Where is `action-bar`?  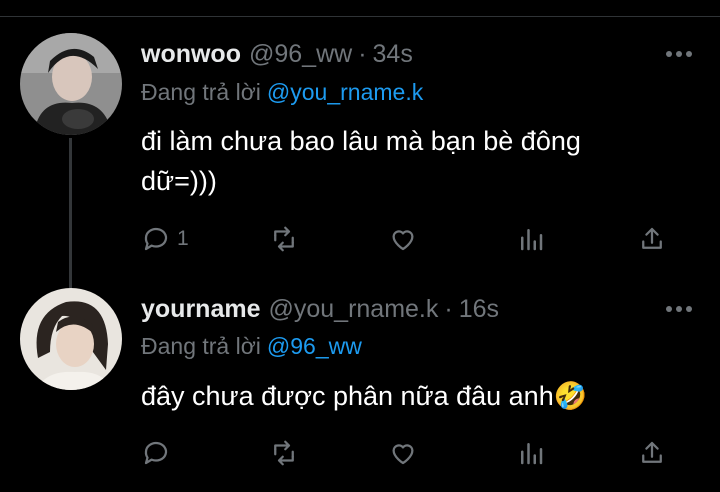 action-bar is located at coordinates (411, 453).